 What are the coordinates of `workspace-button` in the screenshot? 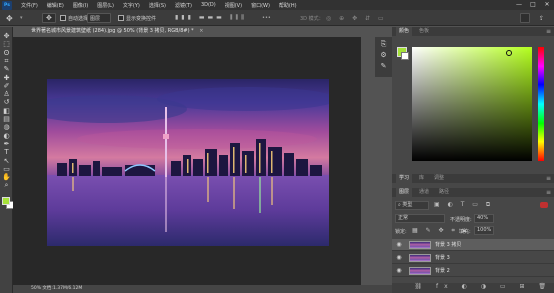 It's located at (525, 18).